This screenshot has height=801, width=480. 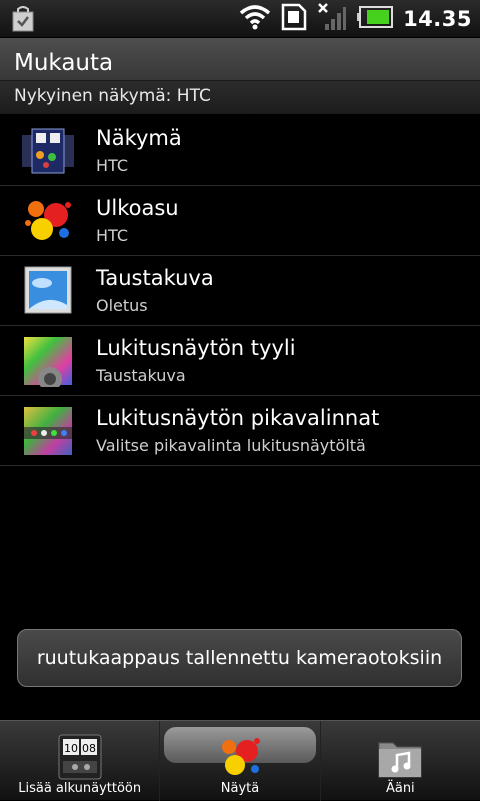 What do you see at coordinates (375, 19) in the screenshot?
I see `battery-icon` at bounding box center [375, 19].